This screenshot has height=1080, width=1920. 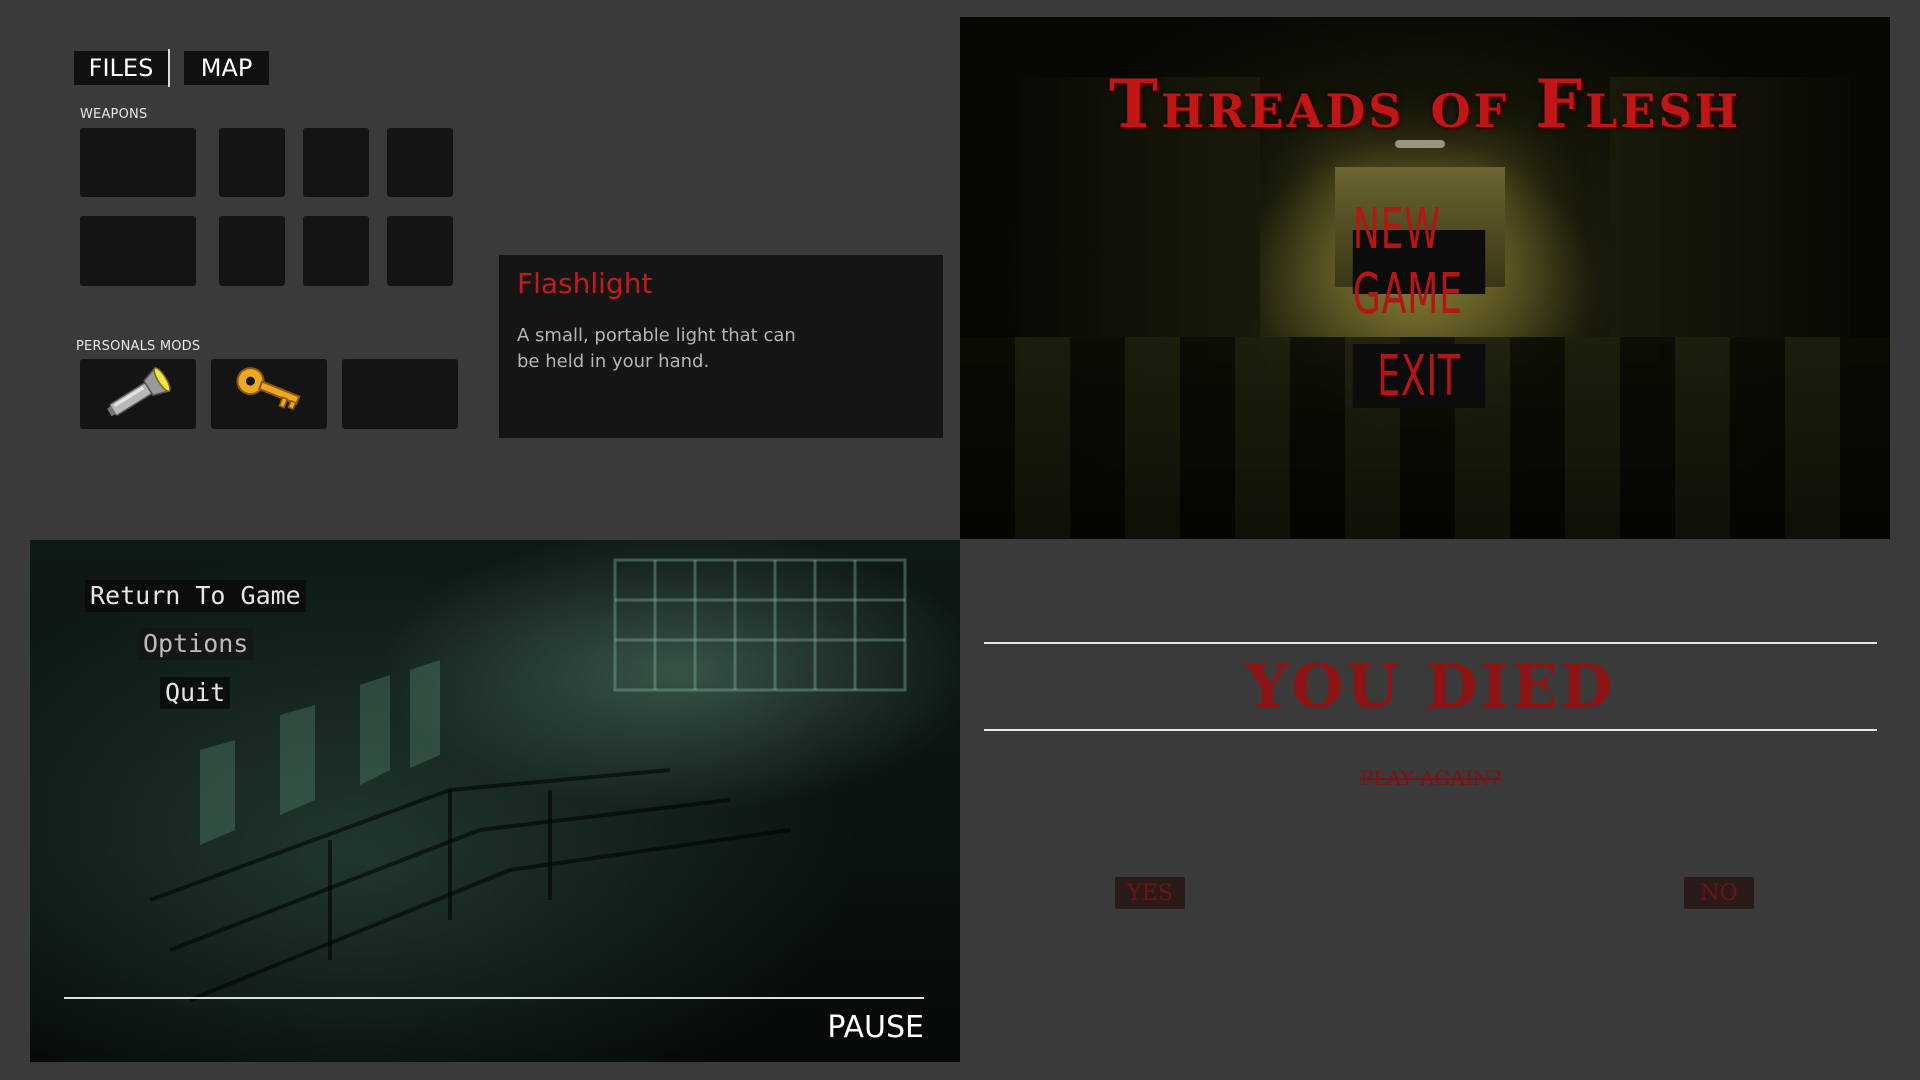 What do you see at coordinates (196, 644) in the screenshot?
I see `options-button: Options` at bounding box center [196, 644].